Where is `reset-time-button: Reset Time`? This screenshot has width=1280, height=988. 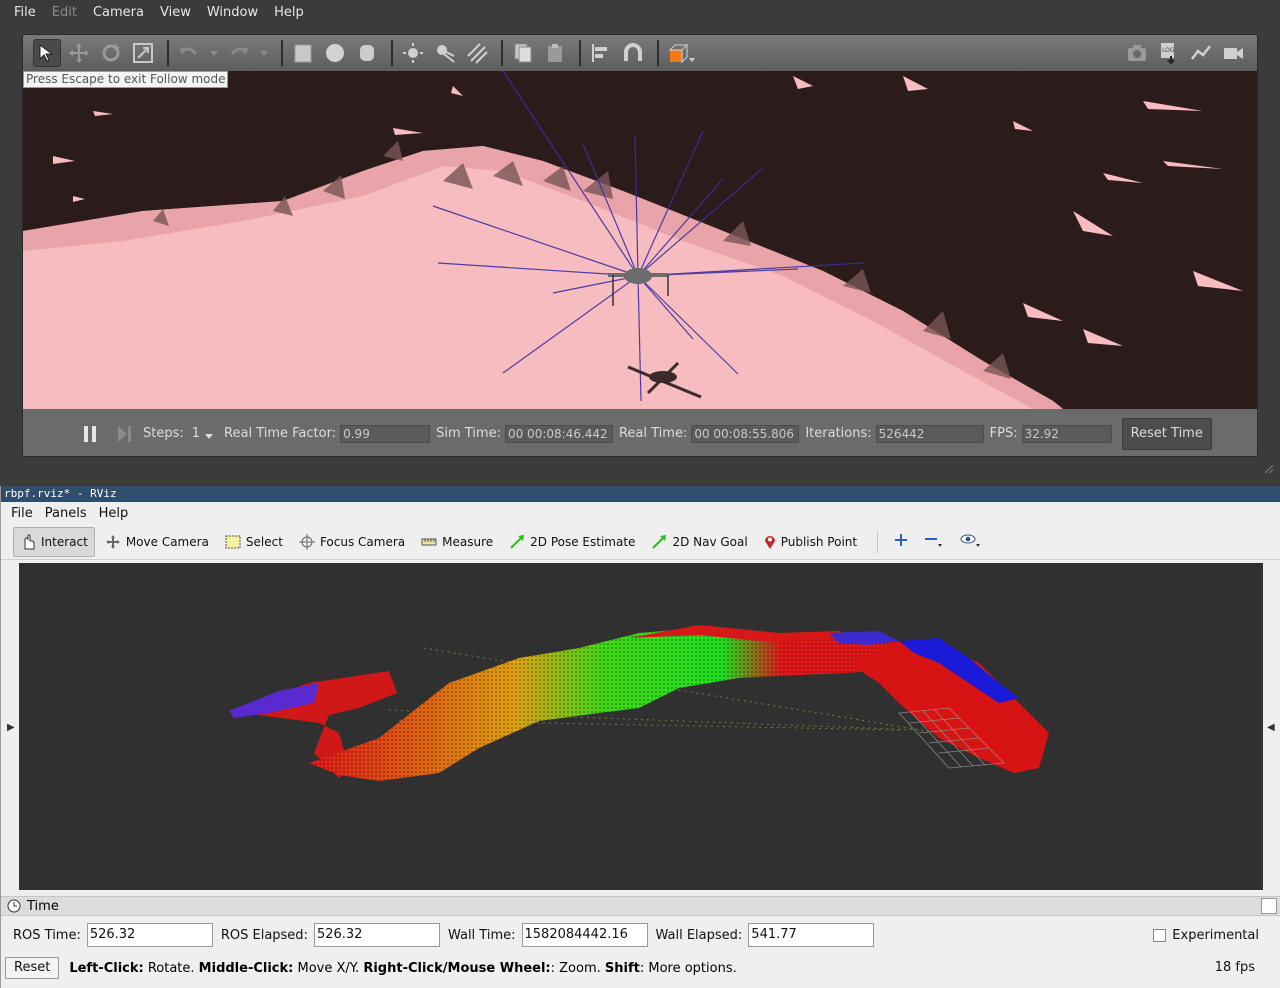
reset-time-button: Reset Time is located at coordinates (1166, 433).